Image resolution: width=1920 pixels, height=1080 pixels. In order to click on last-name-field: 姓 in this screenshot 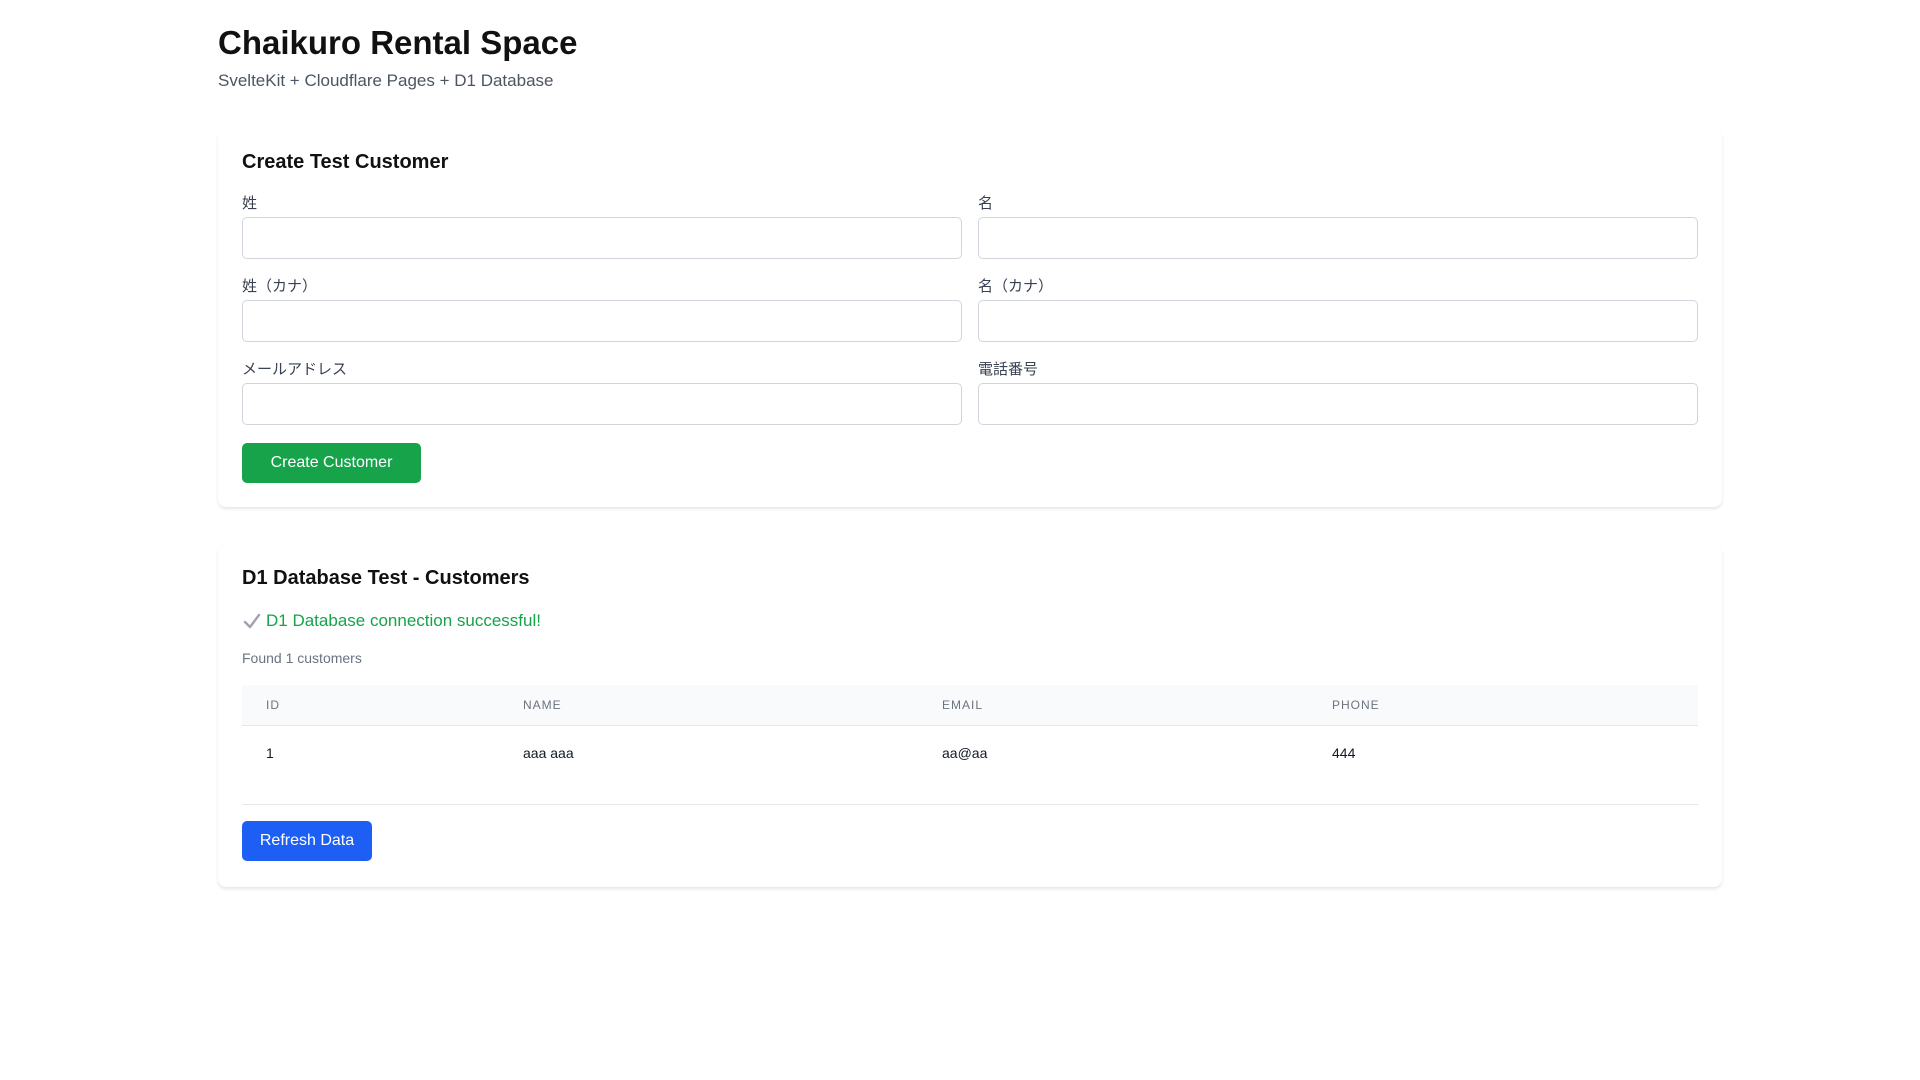, I will do `click(602, 227)`.